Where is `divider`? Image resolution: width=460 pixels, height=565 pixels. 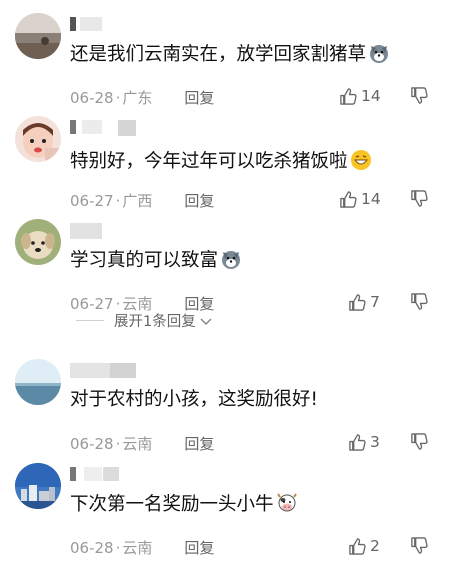
divider is located at coordinates (90, 320).